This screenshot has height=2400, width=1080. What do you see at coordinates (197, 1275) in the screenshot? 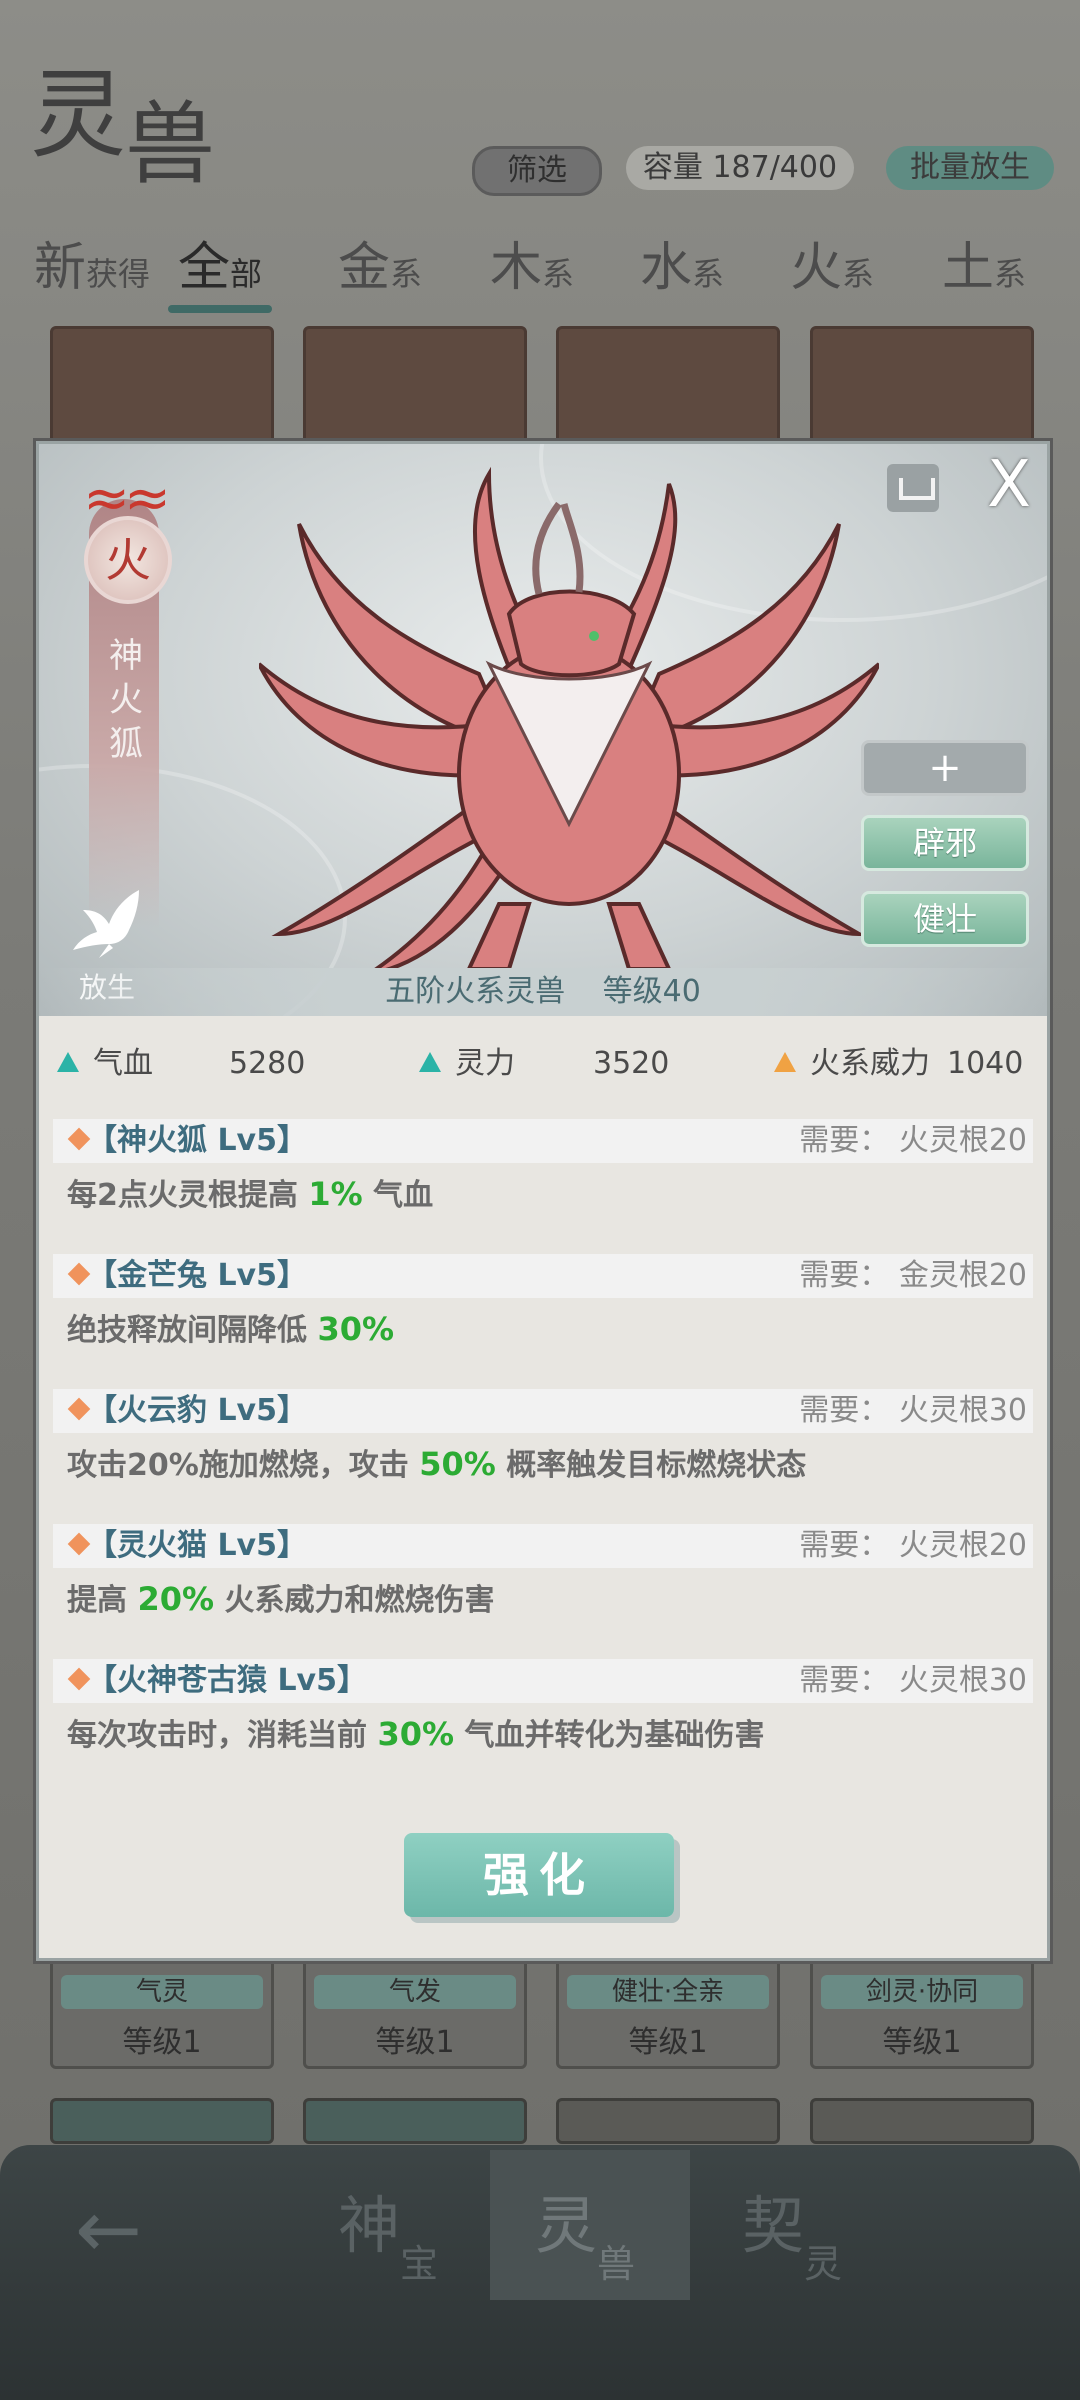
I see `skill-name: 【金芒兔 Lv5】` at bounding box center [197, 1275].